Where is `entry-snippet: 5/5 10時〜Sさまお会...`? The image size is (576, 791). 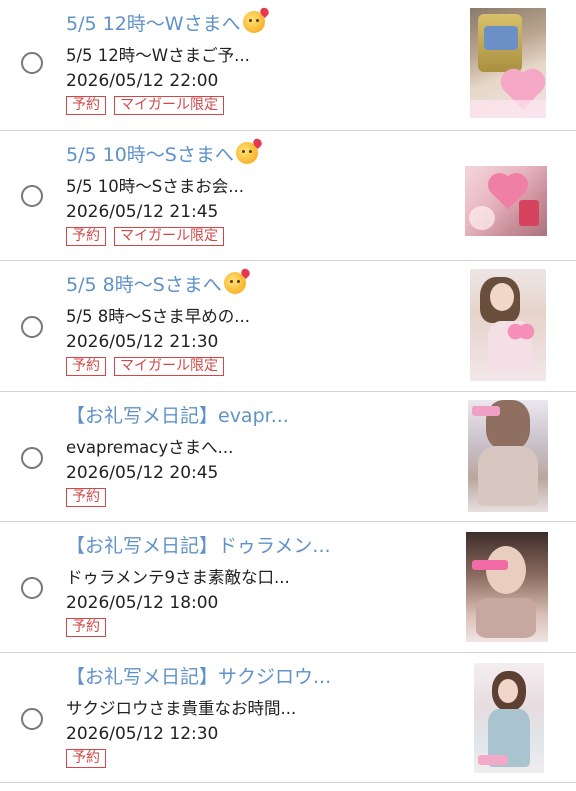 entry-snippet: 5/5 10時〜Sさまお会... is located at coordinates (155, 186).